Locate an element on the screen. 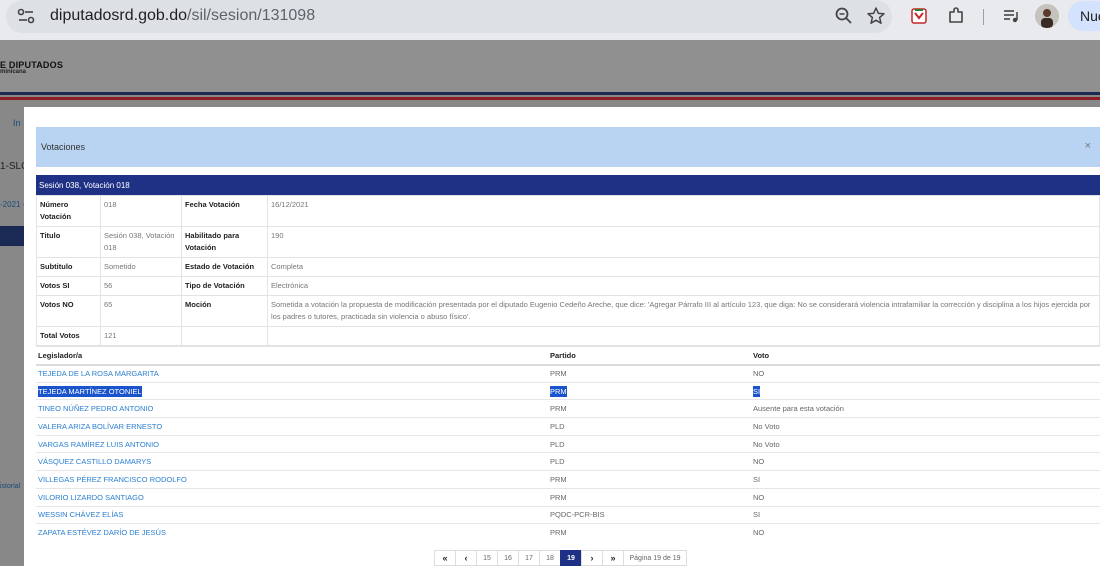  table-row: VALERA ARIZA BOLÍVAR ERNESTO PLD No Voto is located at coordinates (568, 426).